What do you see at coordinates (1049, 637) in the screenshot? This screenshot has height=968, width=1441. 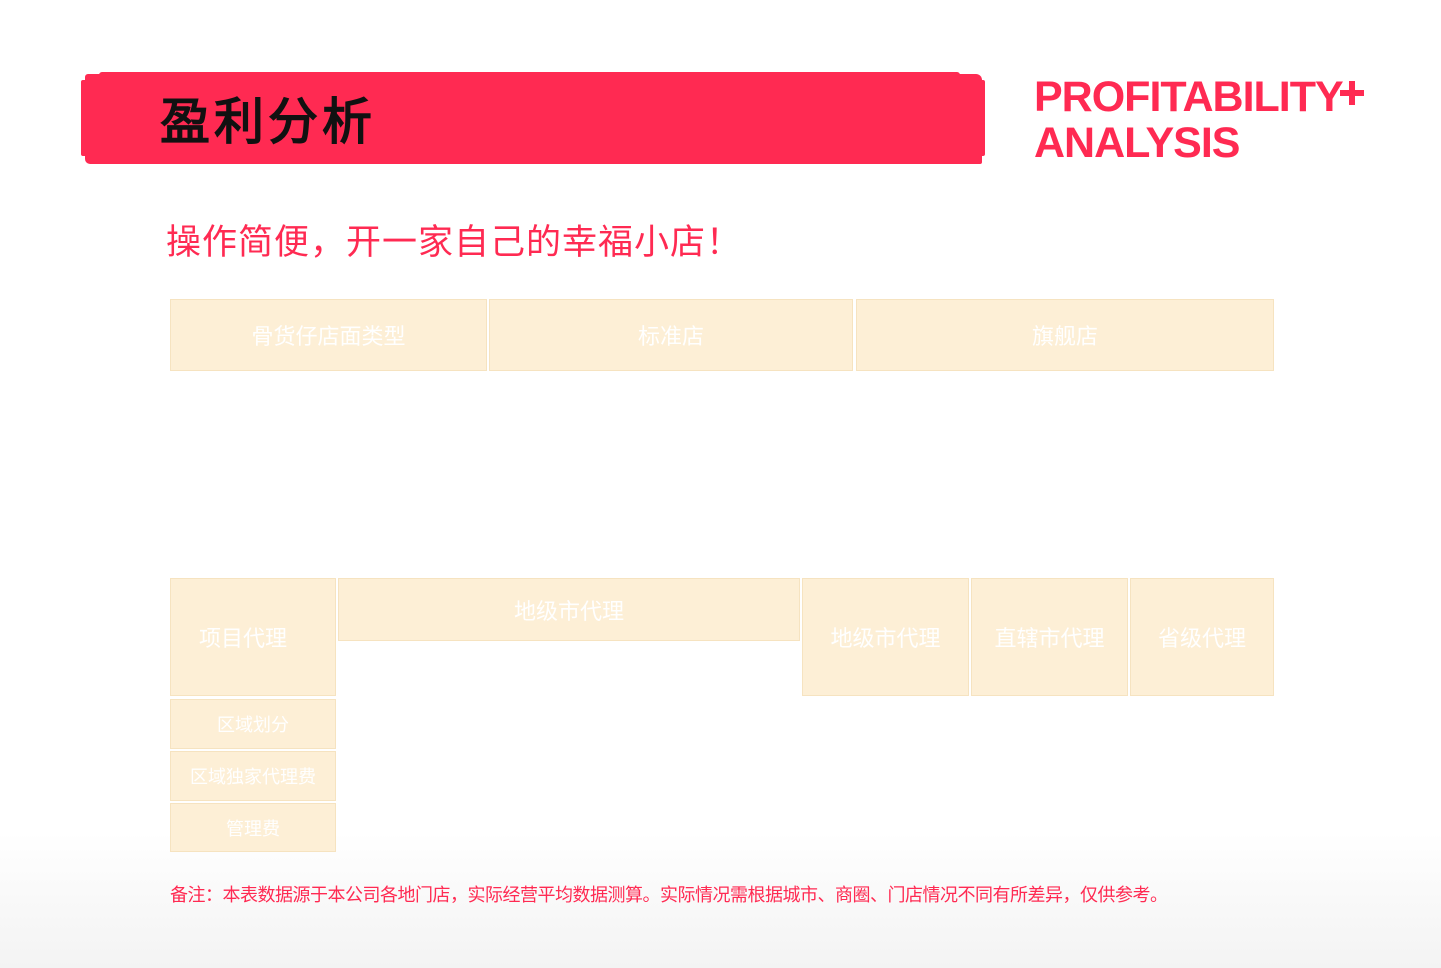 I see `table2-header-municipality-agency: 直辖市代理` at bounding box center [1049, 637].